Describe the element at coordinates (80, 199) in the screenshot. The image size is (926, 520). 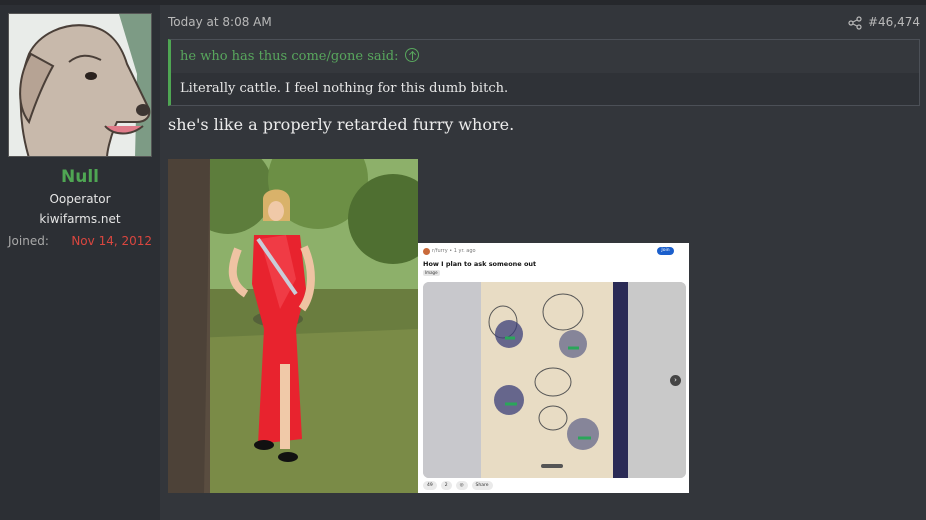
I see `user-title: Ooperator` at that location.